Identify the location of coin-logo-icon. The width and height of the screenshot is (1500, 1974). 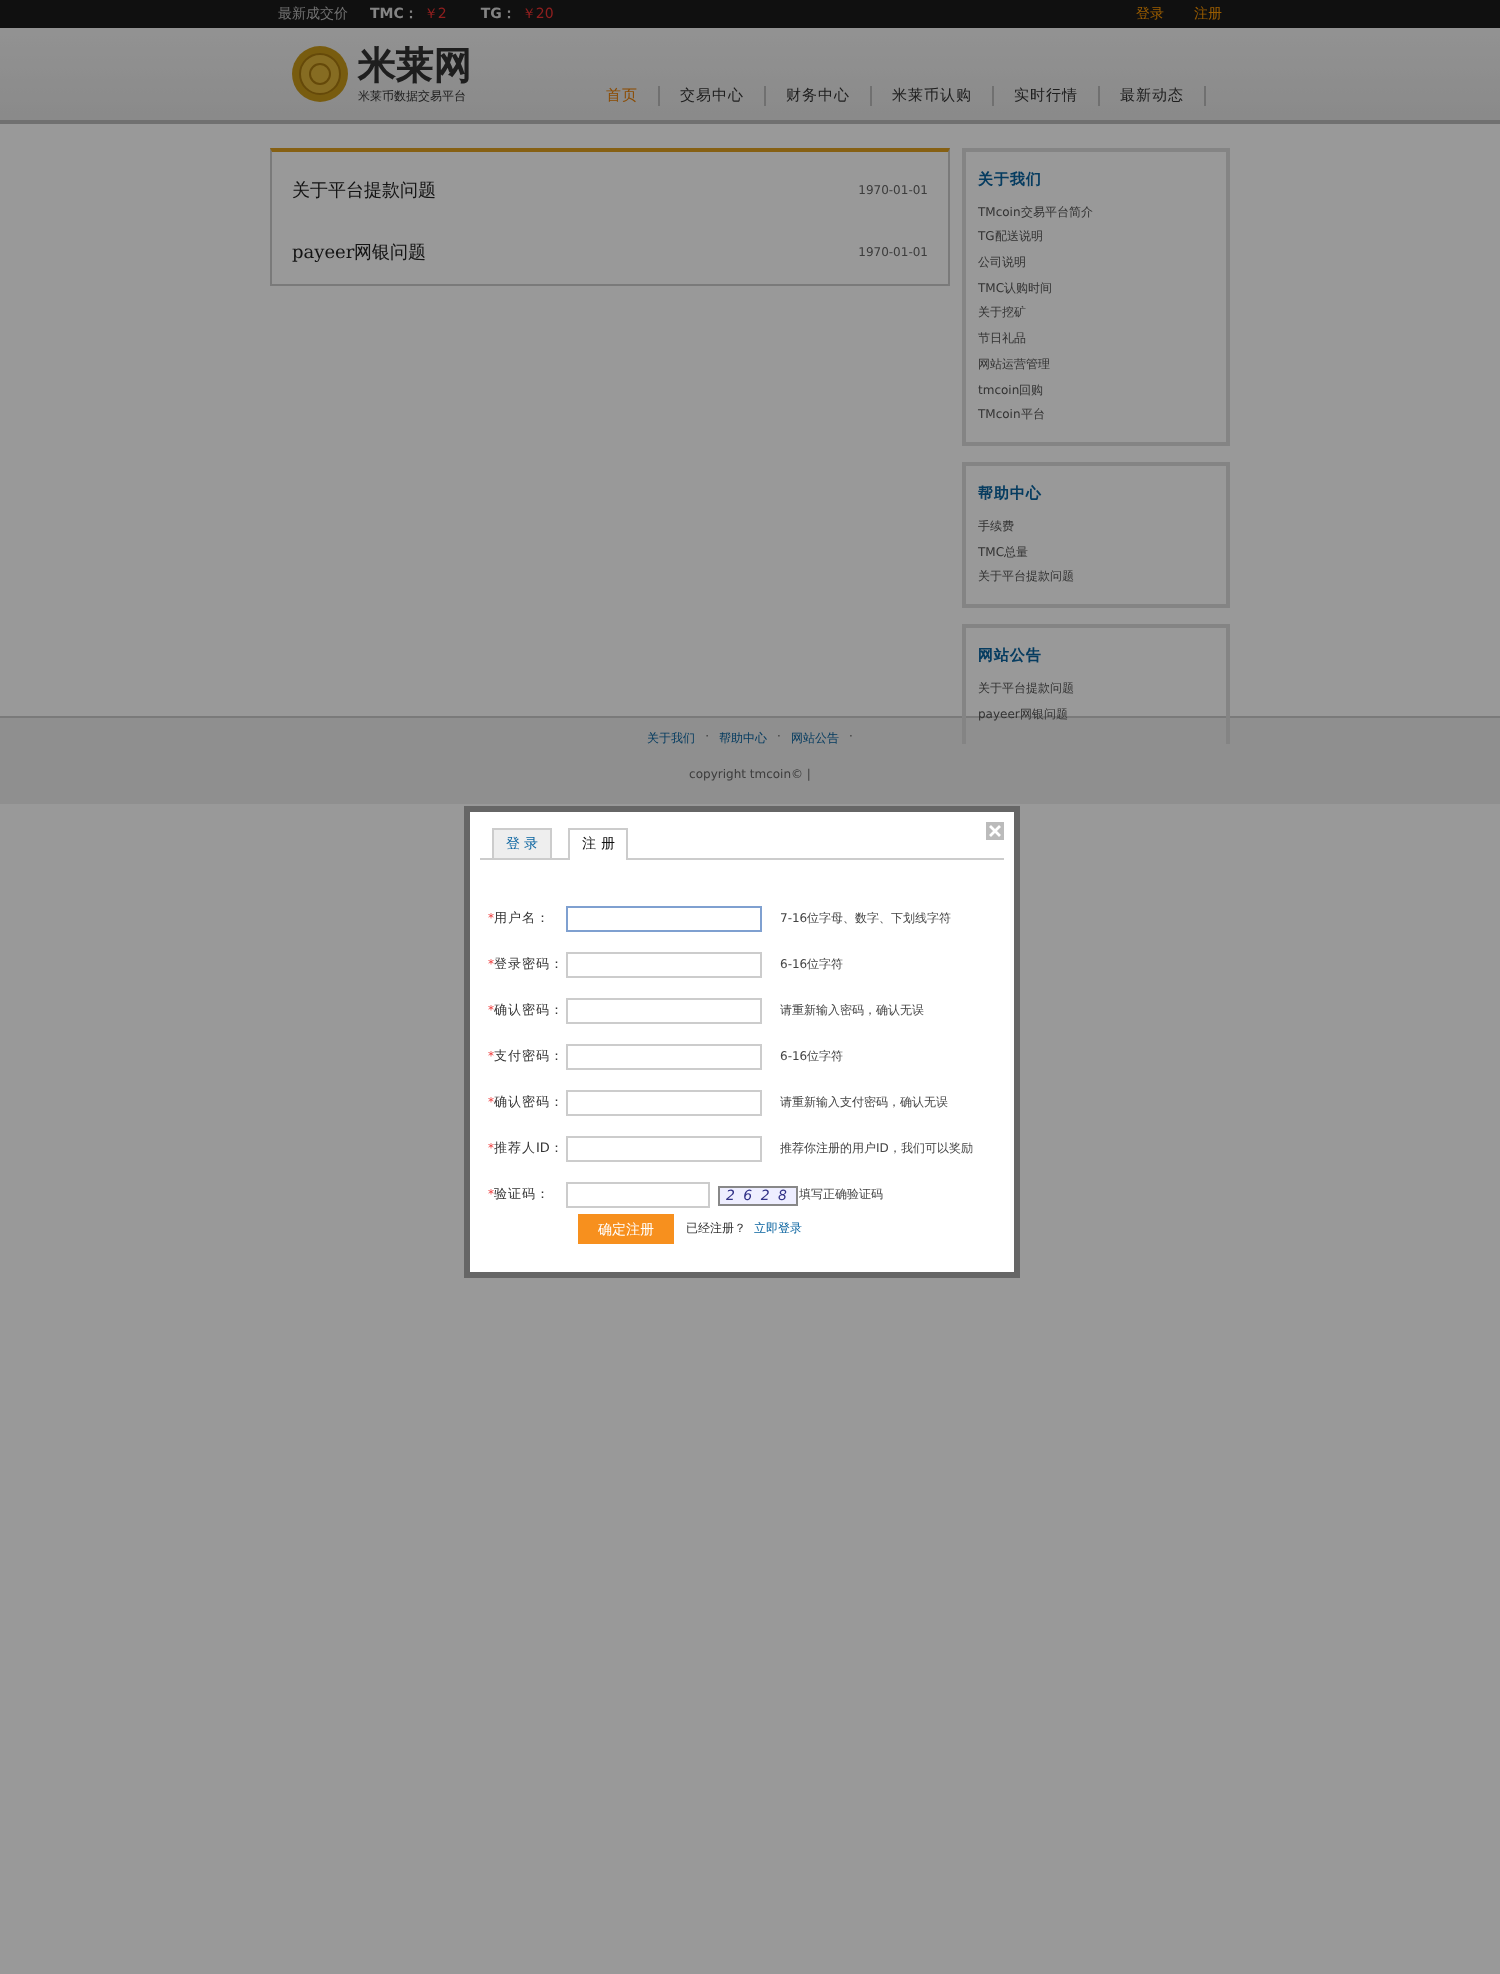
(320, 74).